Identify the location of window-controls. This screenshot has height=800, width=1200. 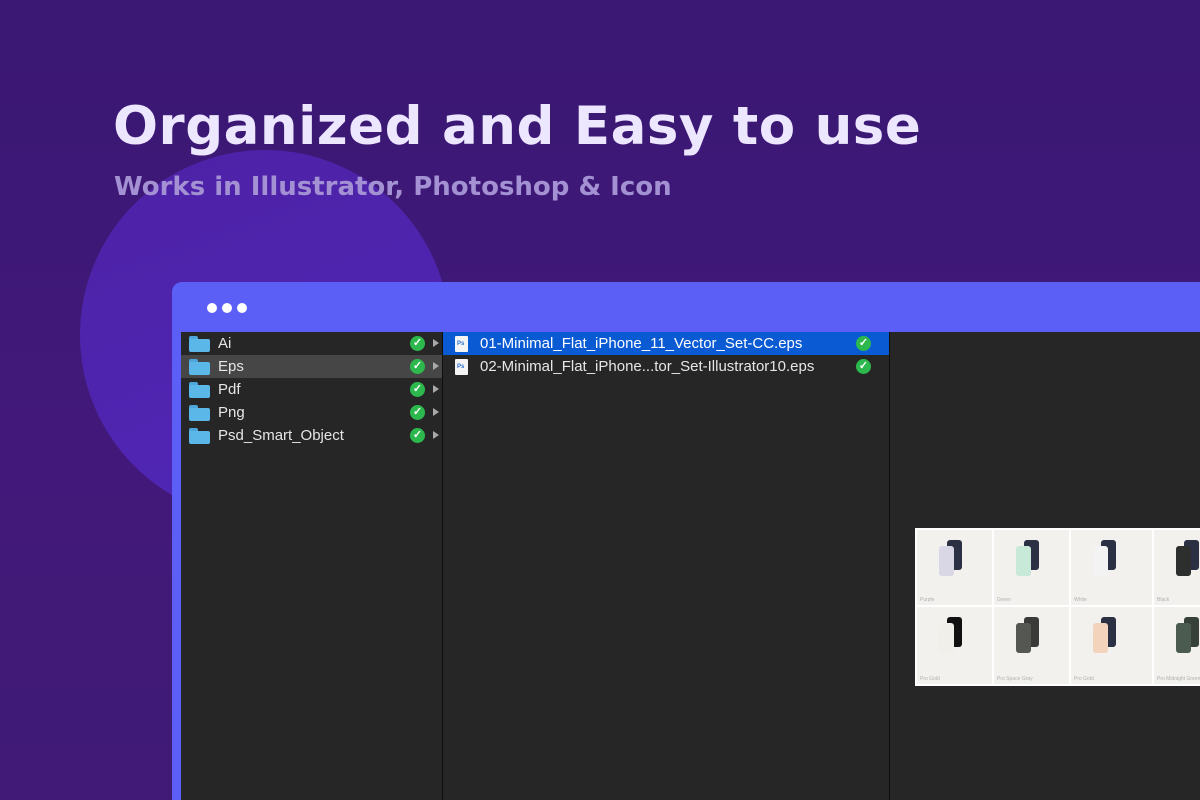
(227, 308).